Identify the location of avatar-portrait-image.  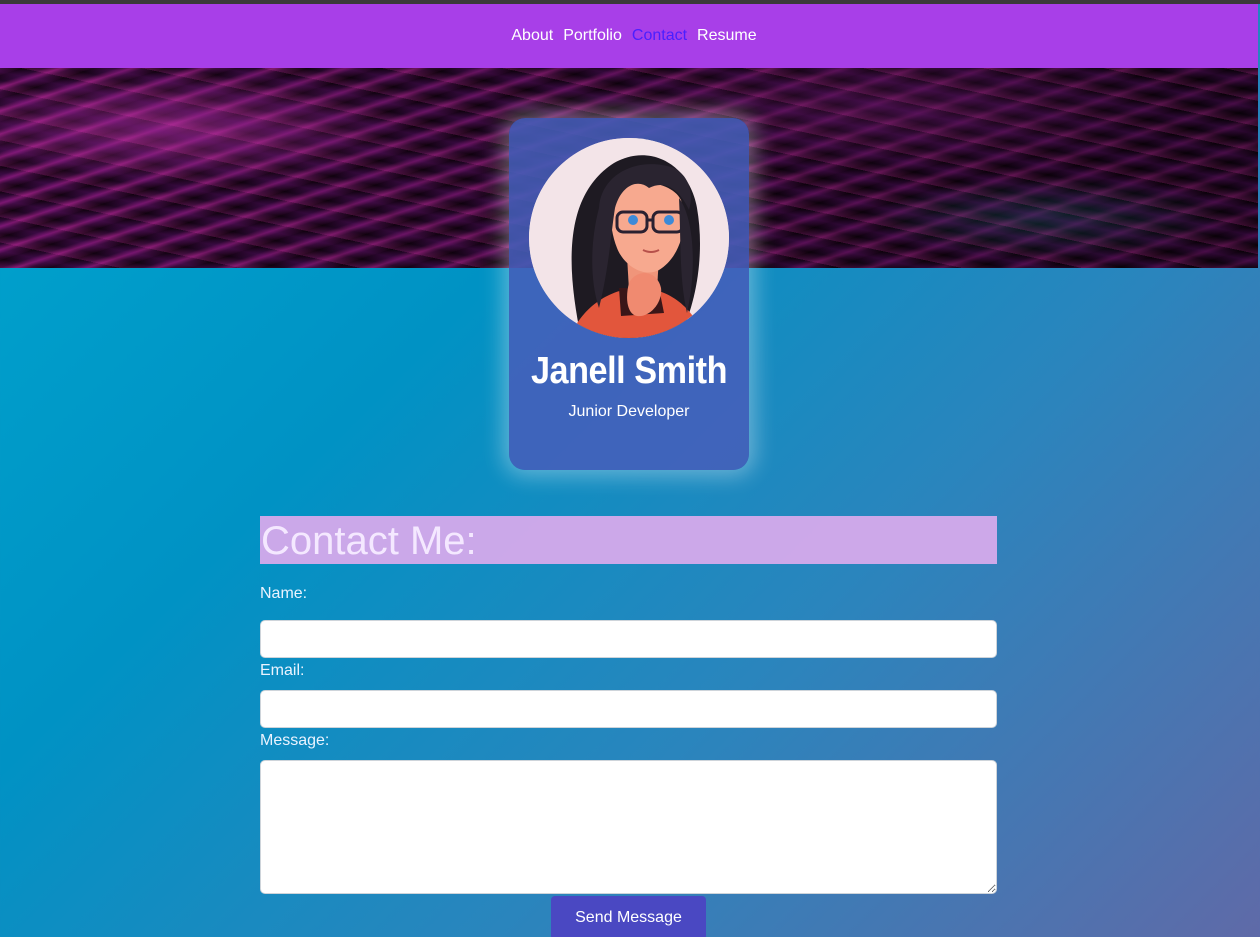
(629, 238).